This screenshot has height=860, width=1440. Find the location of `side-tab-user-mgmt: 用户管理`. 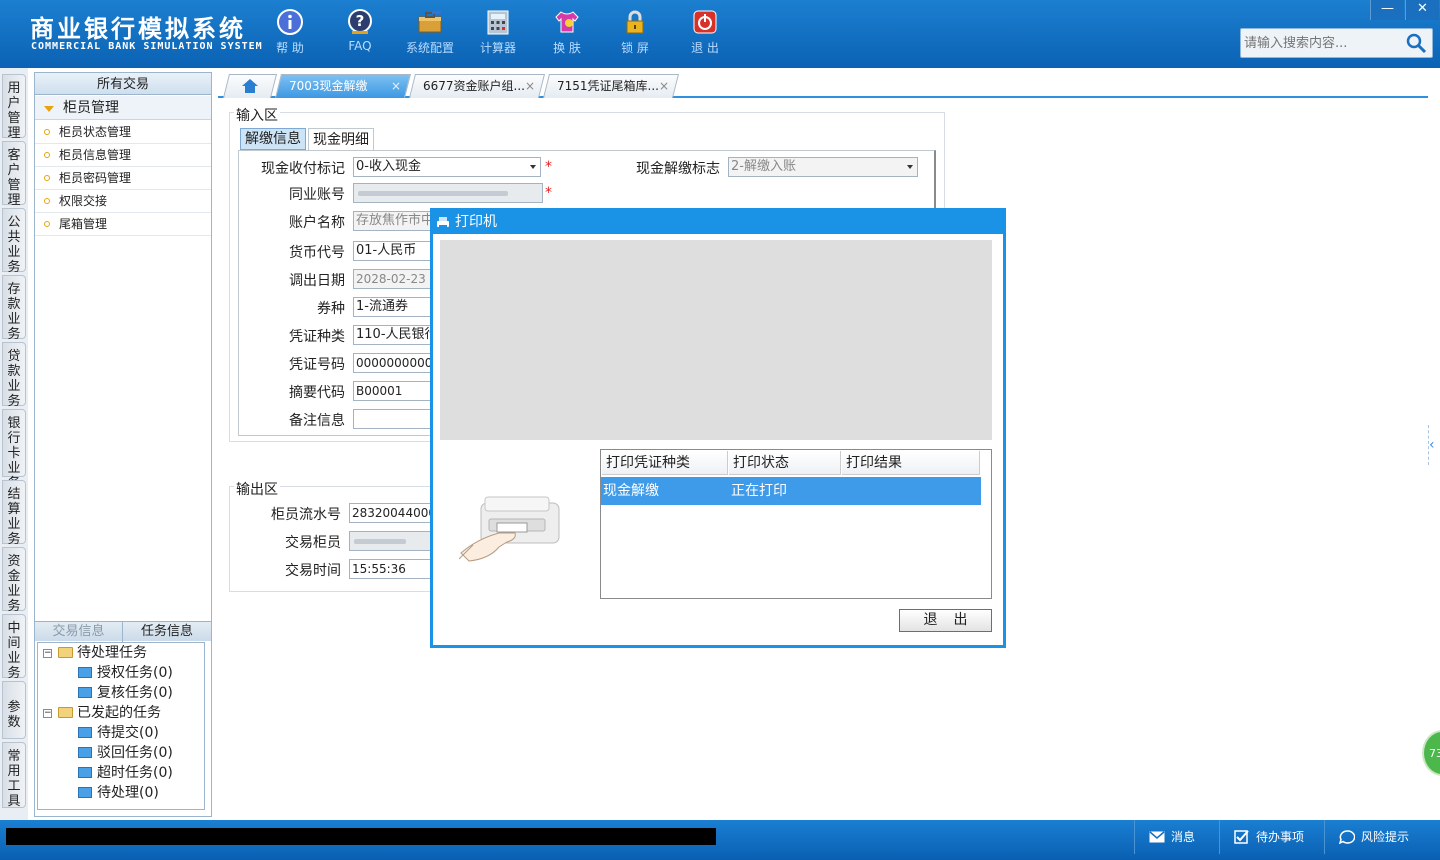

side-tab-user-mgmt: 用户管理 is located at coordinates (14, 107).